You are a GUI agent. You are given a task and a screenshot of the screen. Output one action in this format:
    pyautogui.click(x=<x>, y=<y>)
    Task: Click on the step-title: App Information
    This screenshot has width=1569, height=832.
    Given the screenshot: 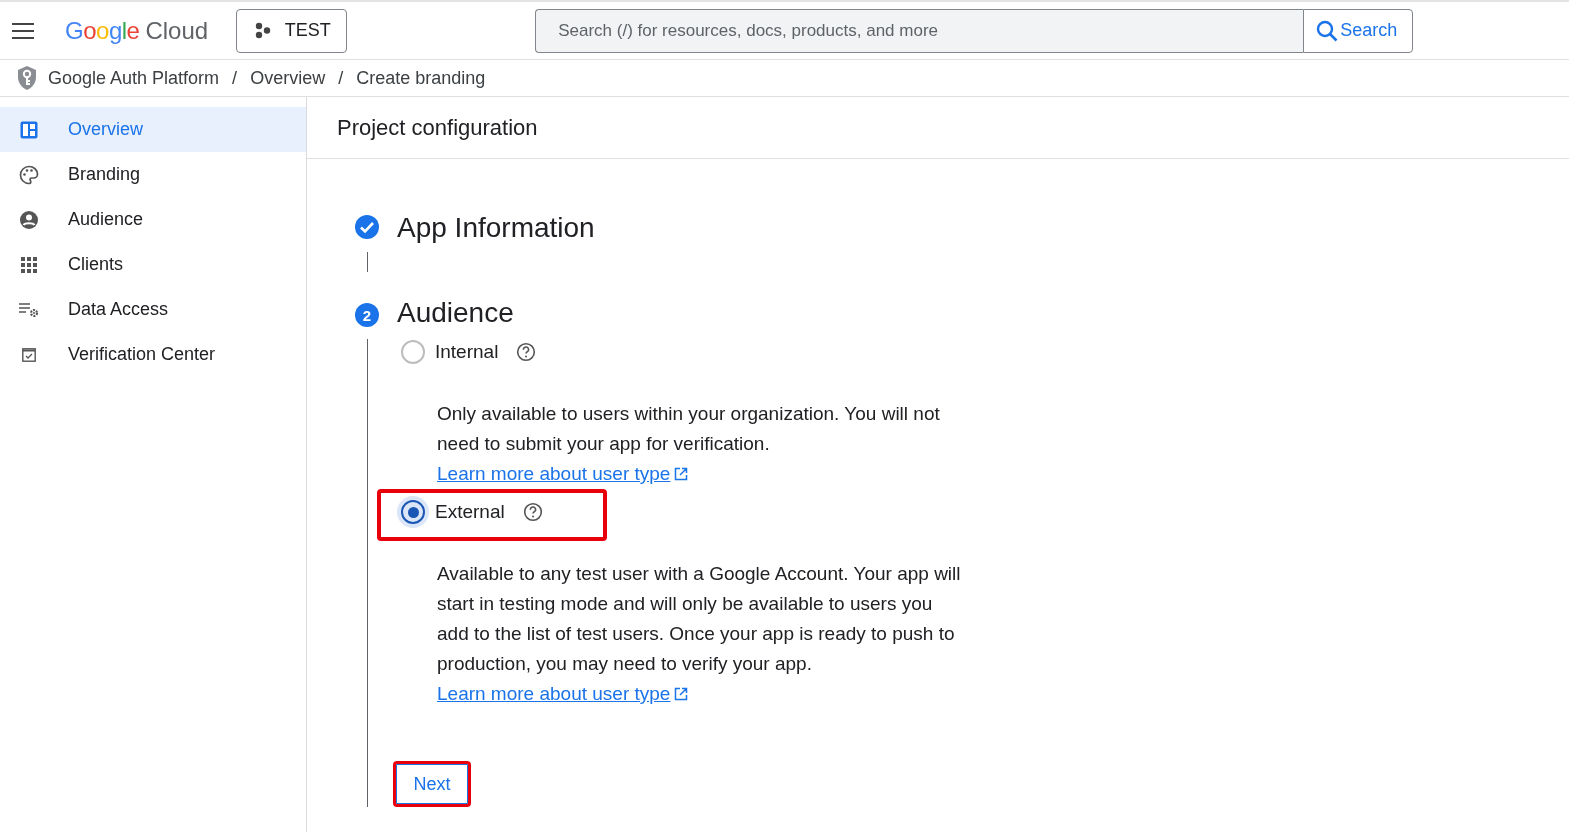 What is the action you would take?
    pyautogui.click(x=496, y=228)
    